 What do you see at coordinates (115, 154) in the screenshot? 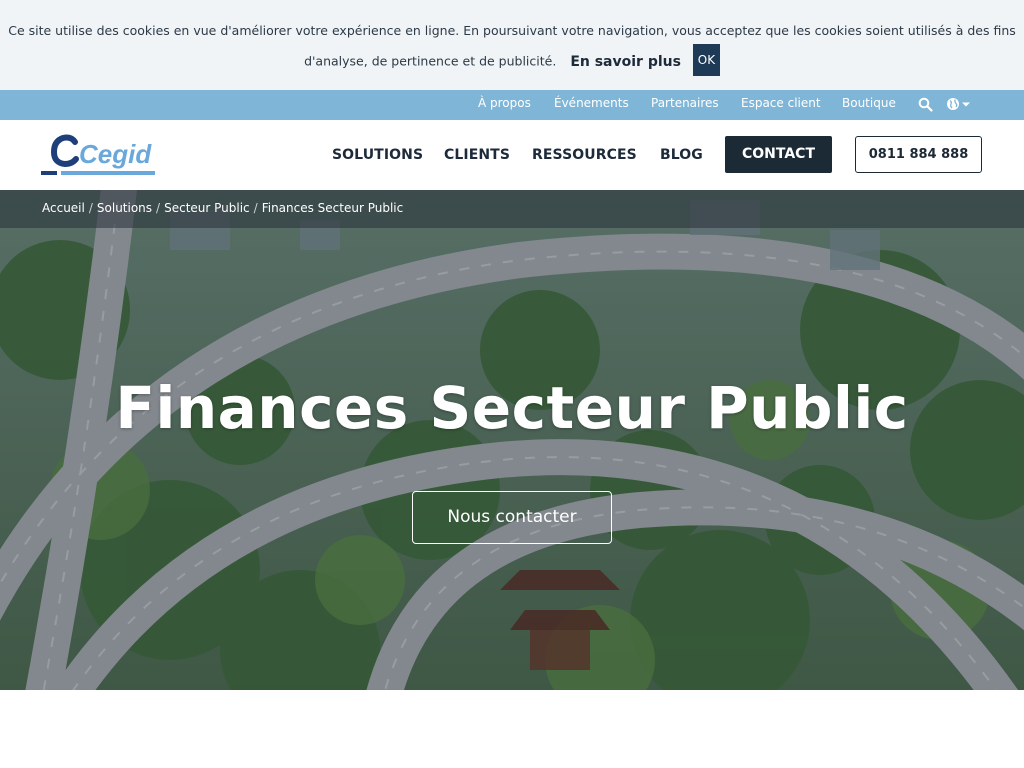
I see `logo-wordmark: Cegid` at bounding box center [115, 154].